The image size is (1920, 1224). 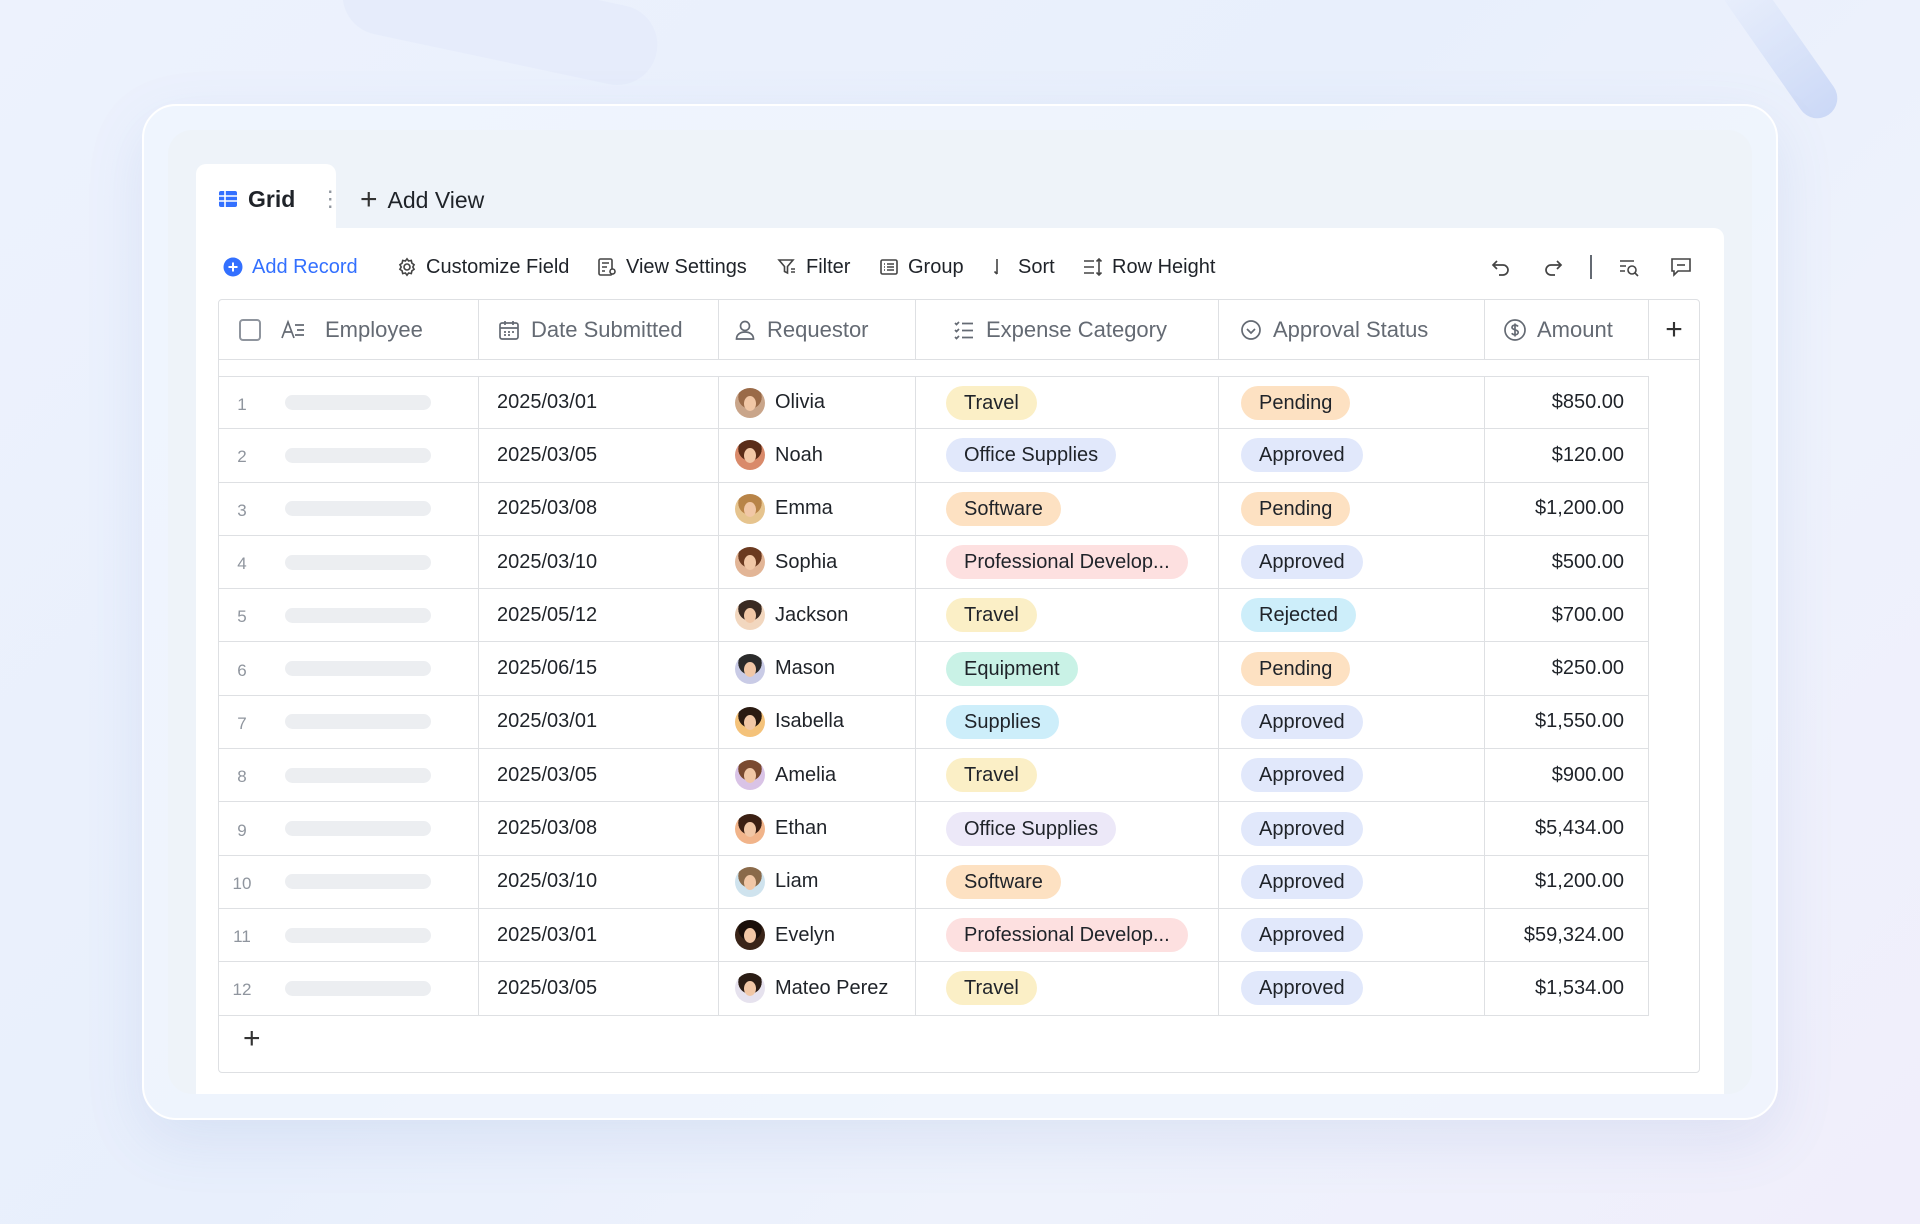 I want to click on status-cell: Rejected, so click(x=1352, y=615).